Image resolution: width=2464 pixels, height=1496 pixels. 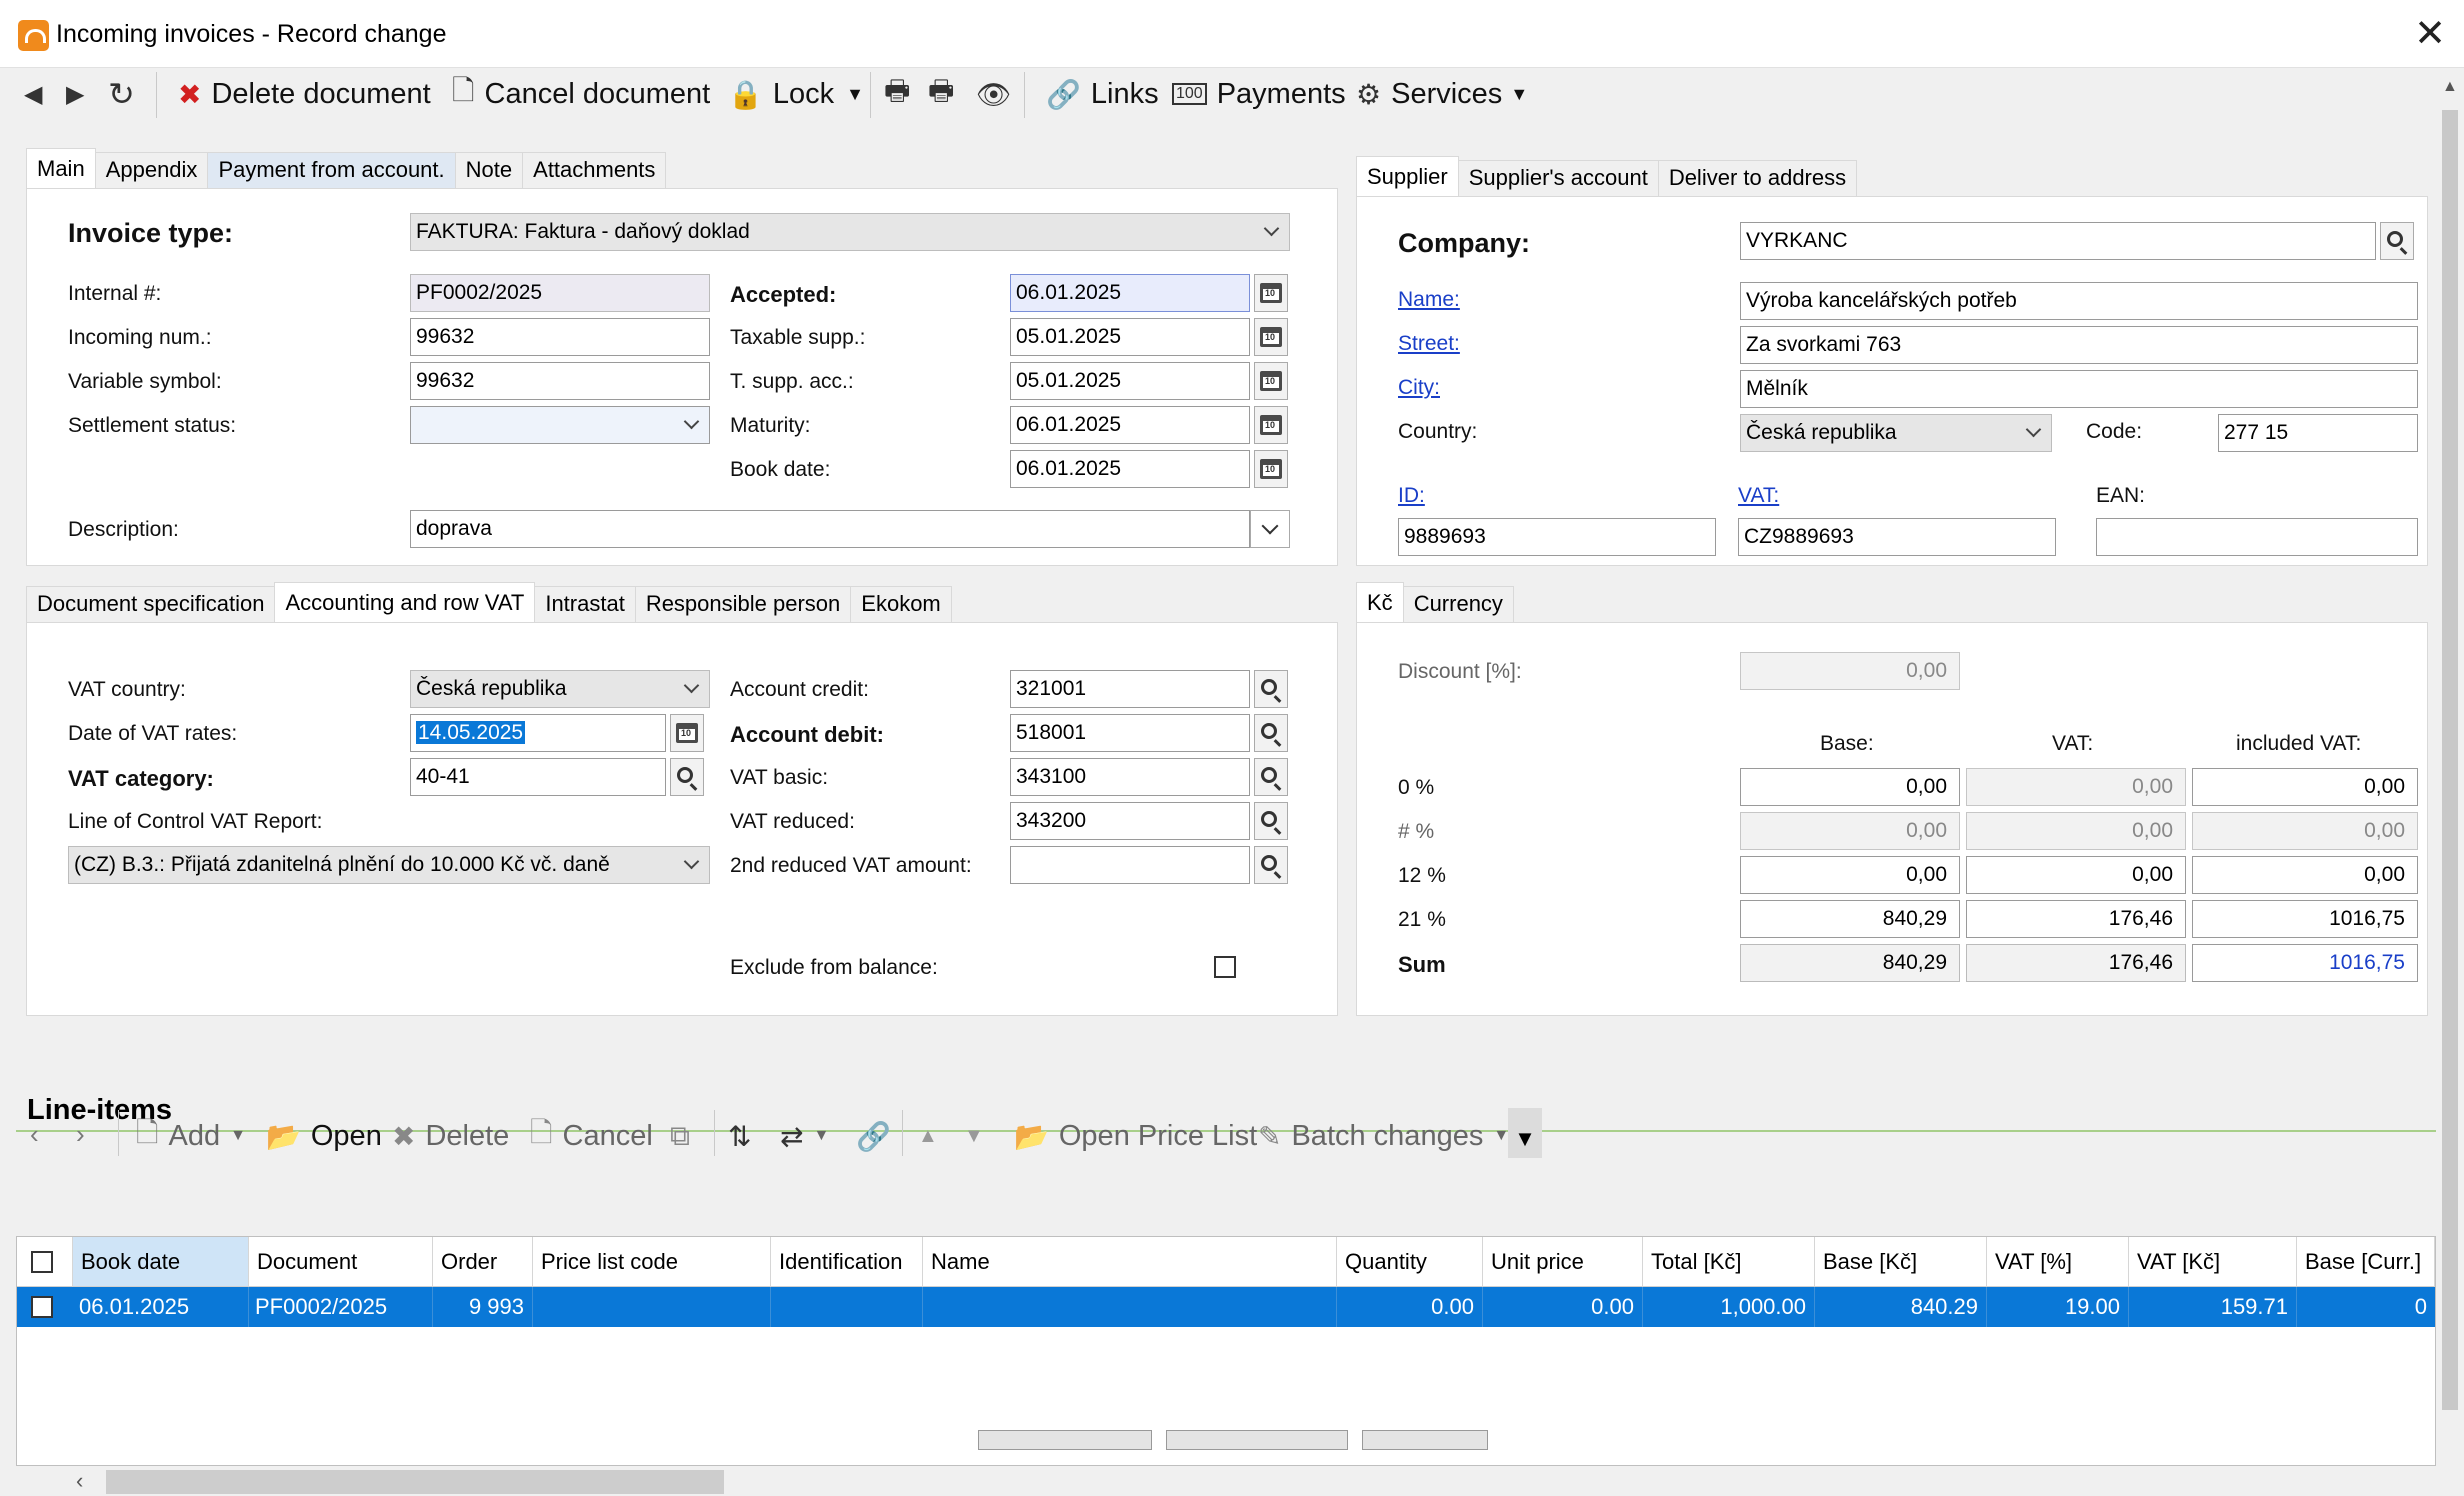 What do you see at coordinates (1130, 1262) in the screenshot?
I see `col-name: Name` at bounding box center [1130, 1262].